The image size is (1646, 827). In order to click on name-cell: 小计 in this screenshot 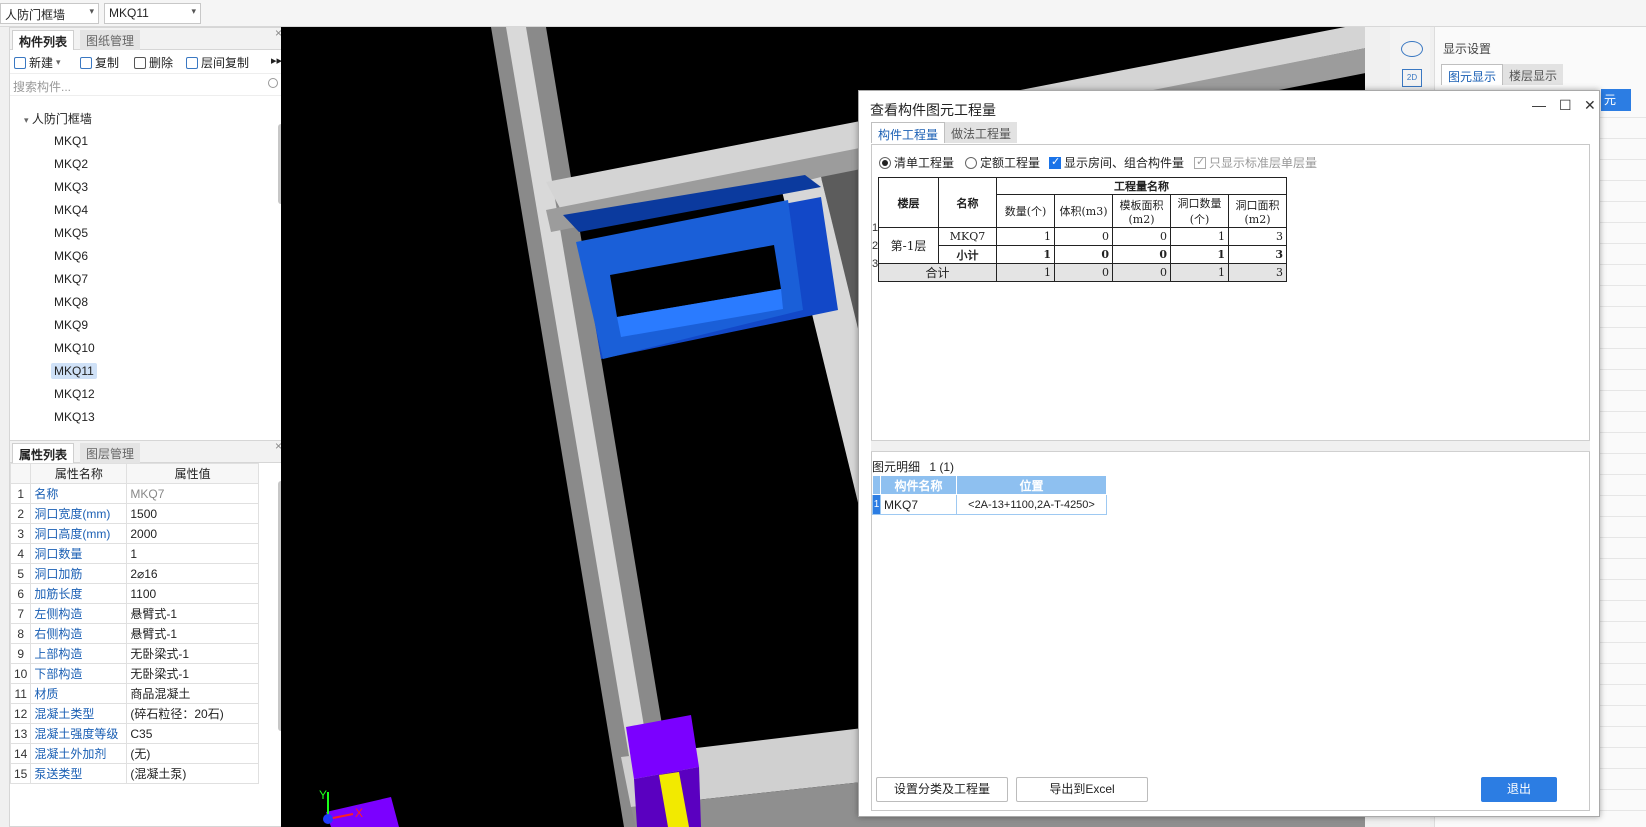, I will do `click(967, 254)`.